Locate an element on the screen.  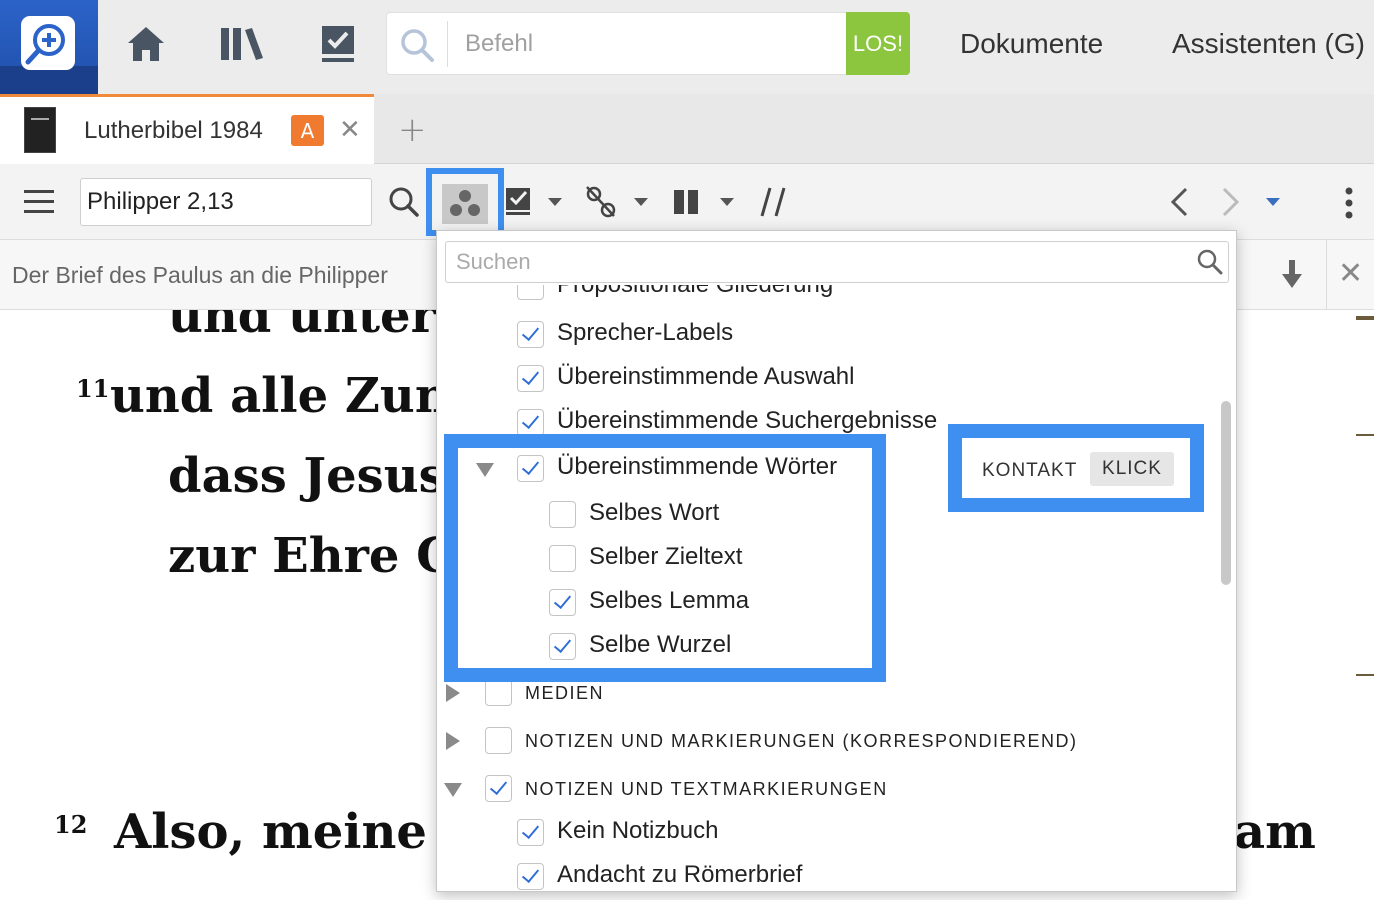
filter-section-notizen-textmarkierungen: NOTIZEN UND TEXTMARKIERUNGEN is located at coordinates (827, 789).